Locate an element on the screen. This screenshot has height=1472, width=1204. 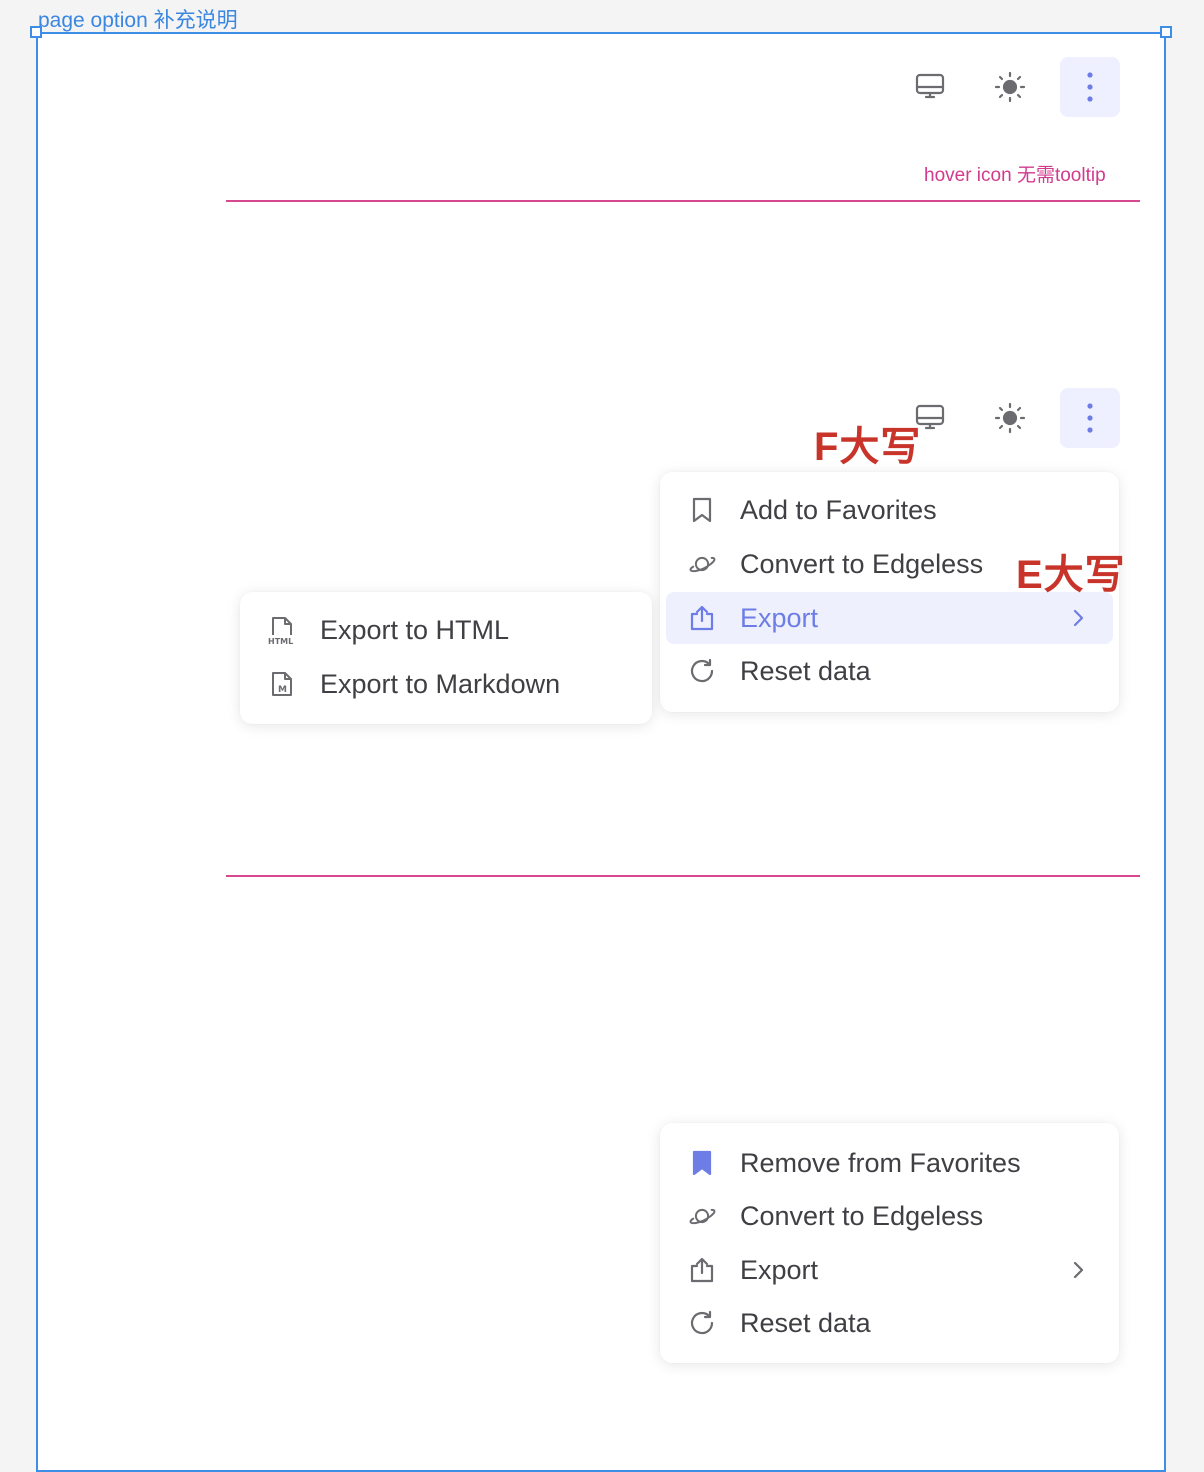
menu-item-add-favorites: Add to Favorites is located at coordinates (889, 510).